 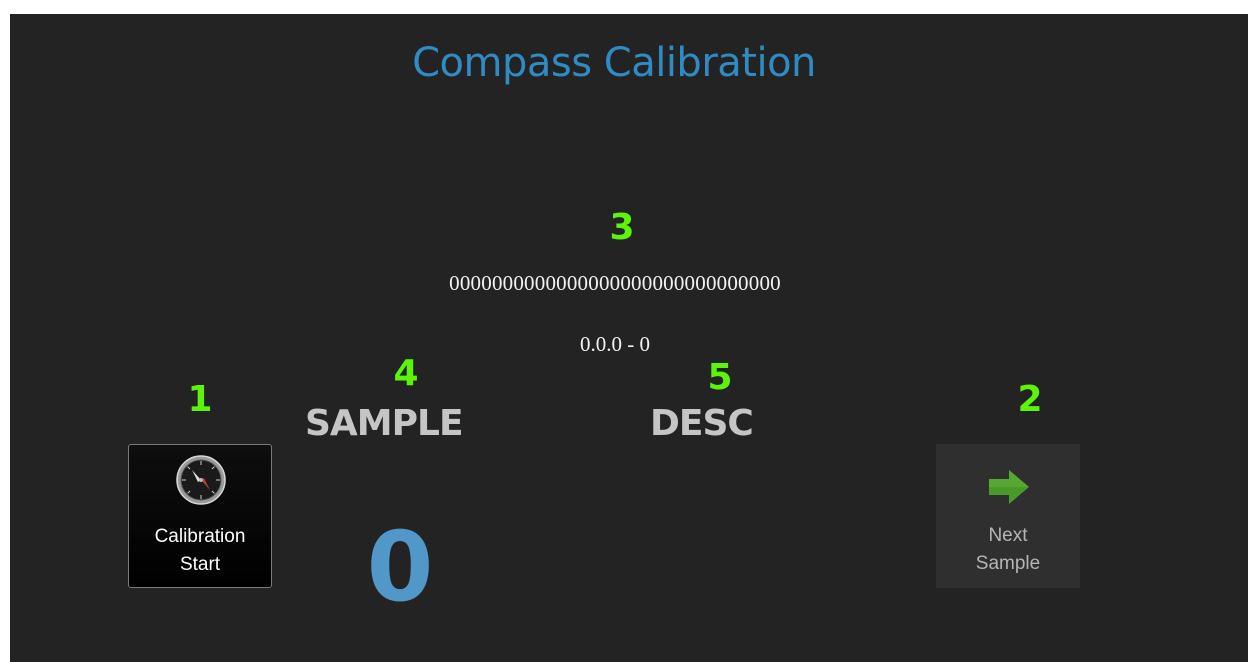 What do you see at coordinates (200, 551) in the screenshot?
I see `calibration-start-label: Calibration Start` at bounding box center [200, 551].